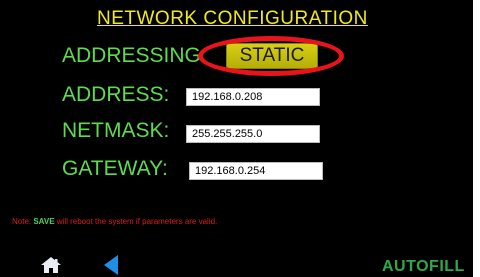 The image size is (480, 277). I want to click on back-arrow-icon, so click(111, 265).